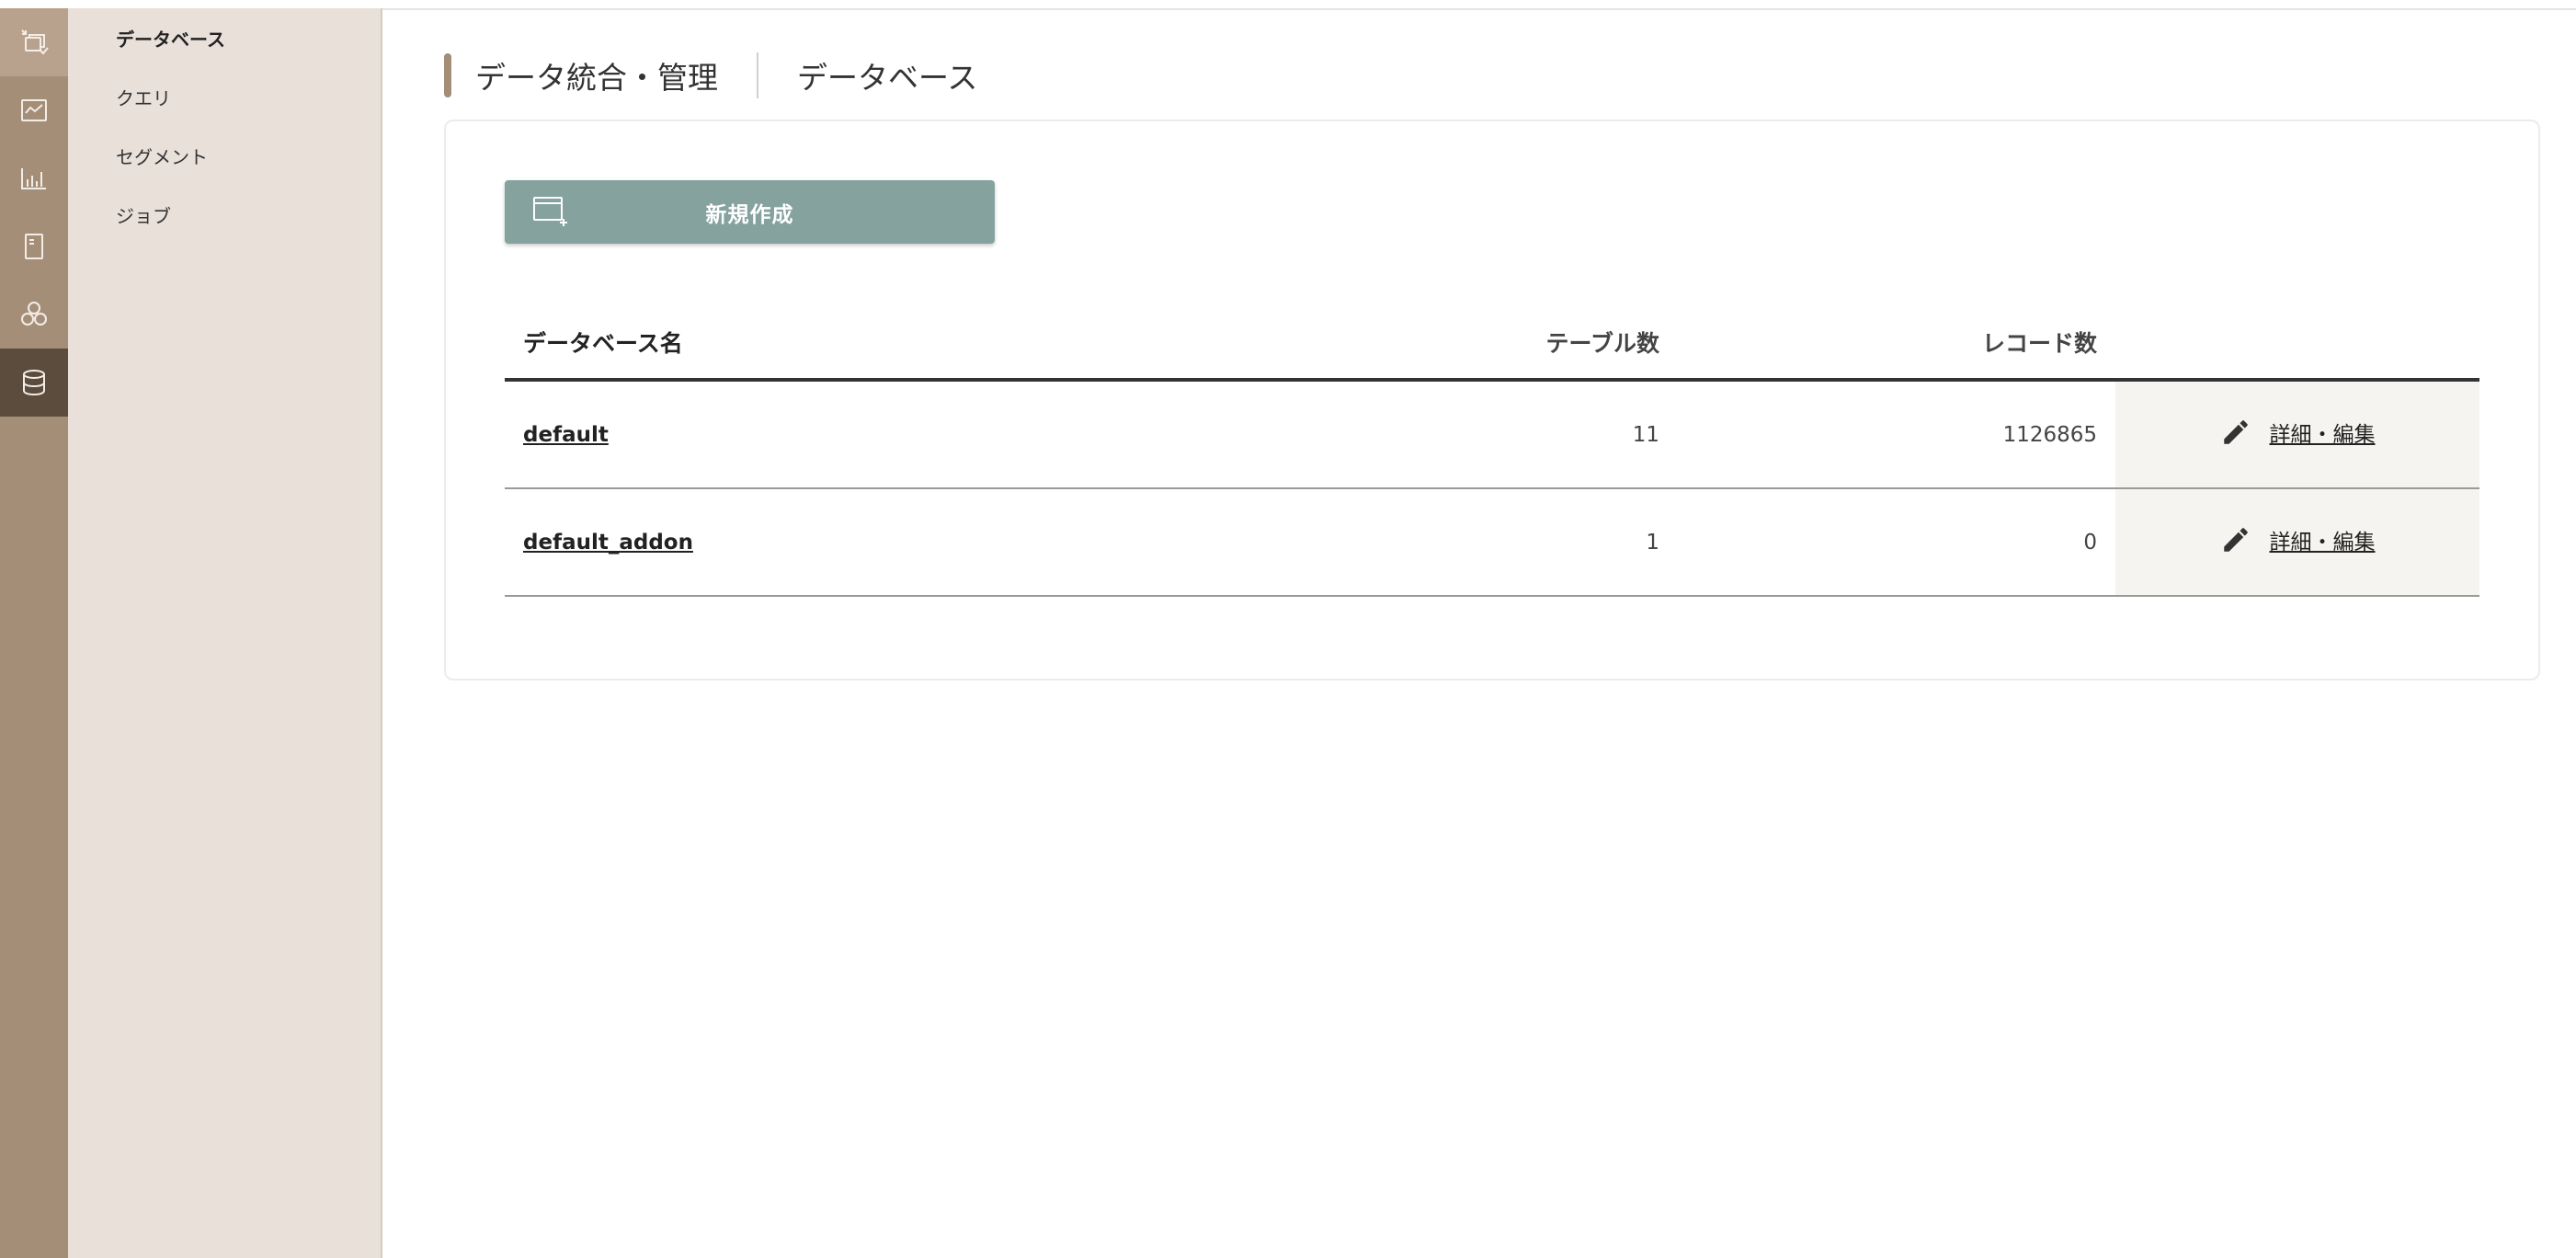 This screenshot has height=1258, width=2576. Describe the element at coordinates (1459, 542) in the screenshot. I see `cell-table-count: 1` at that location.